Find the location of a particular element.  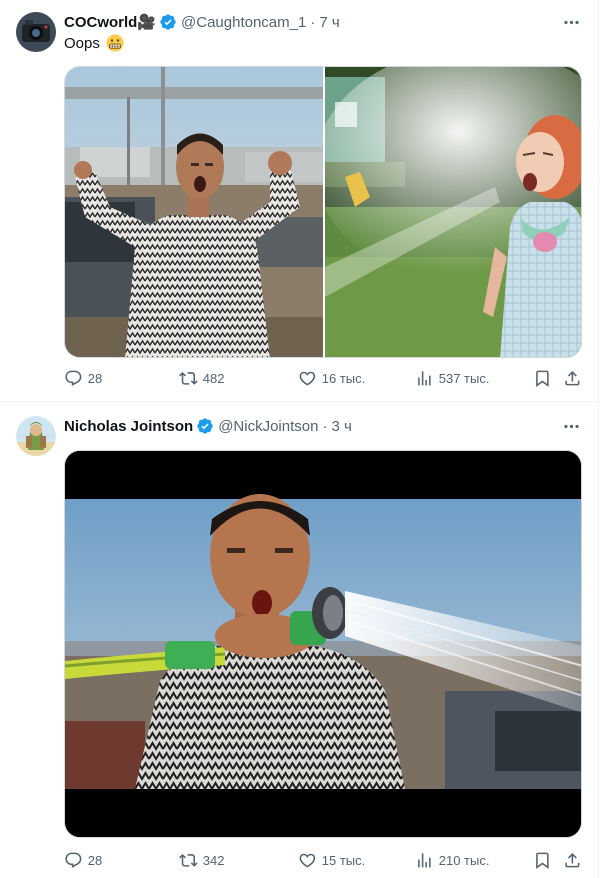

views-button: 210 тыс. is located at coordinates (452, 860).